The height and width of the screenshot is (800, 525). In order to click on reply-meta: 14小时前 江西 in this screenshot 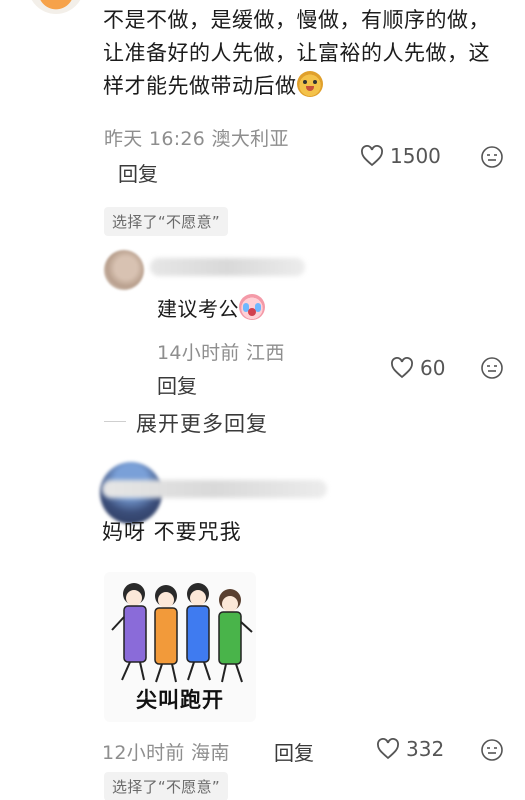, I will do `click(221, 351)`.